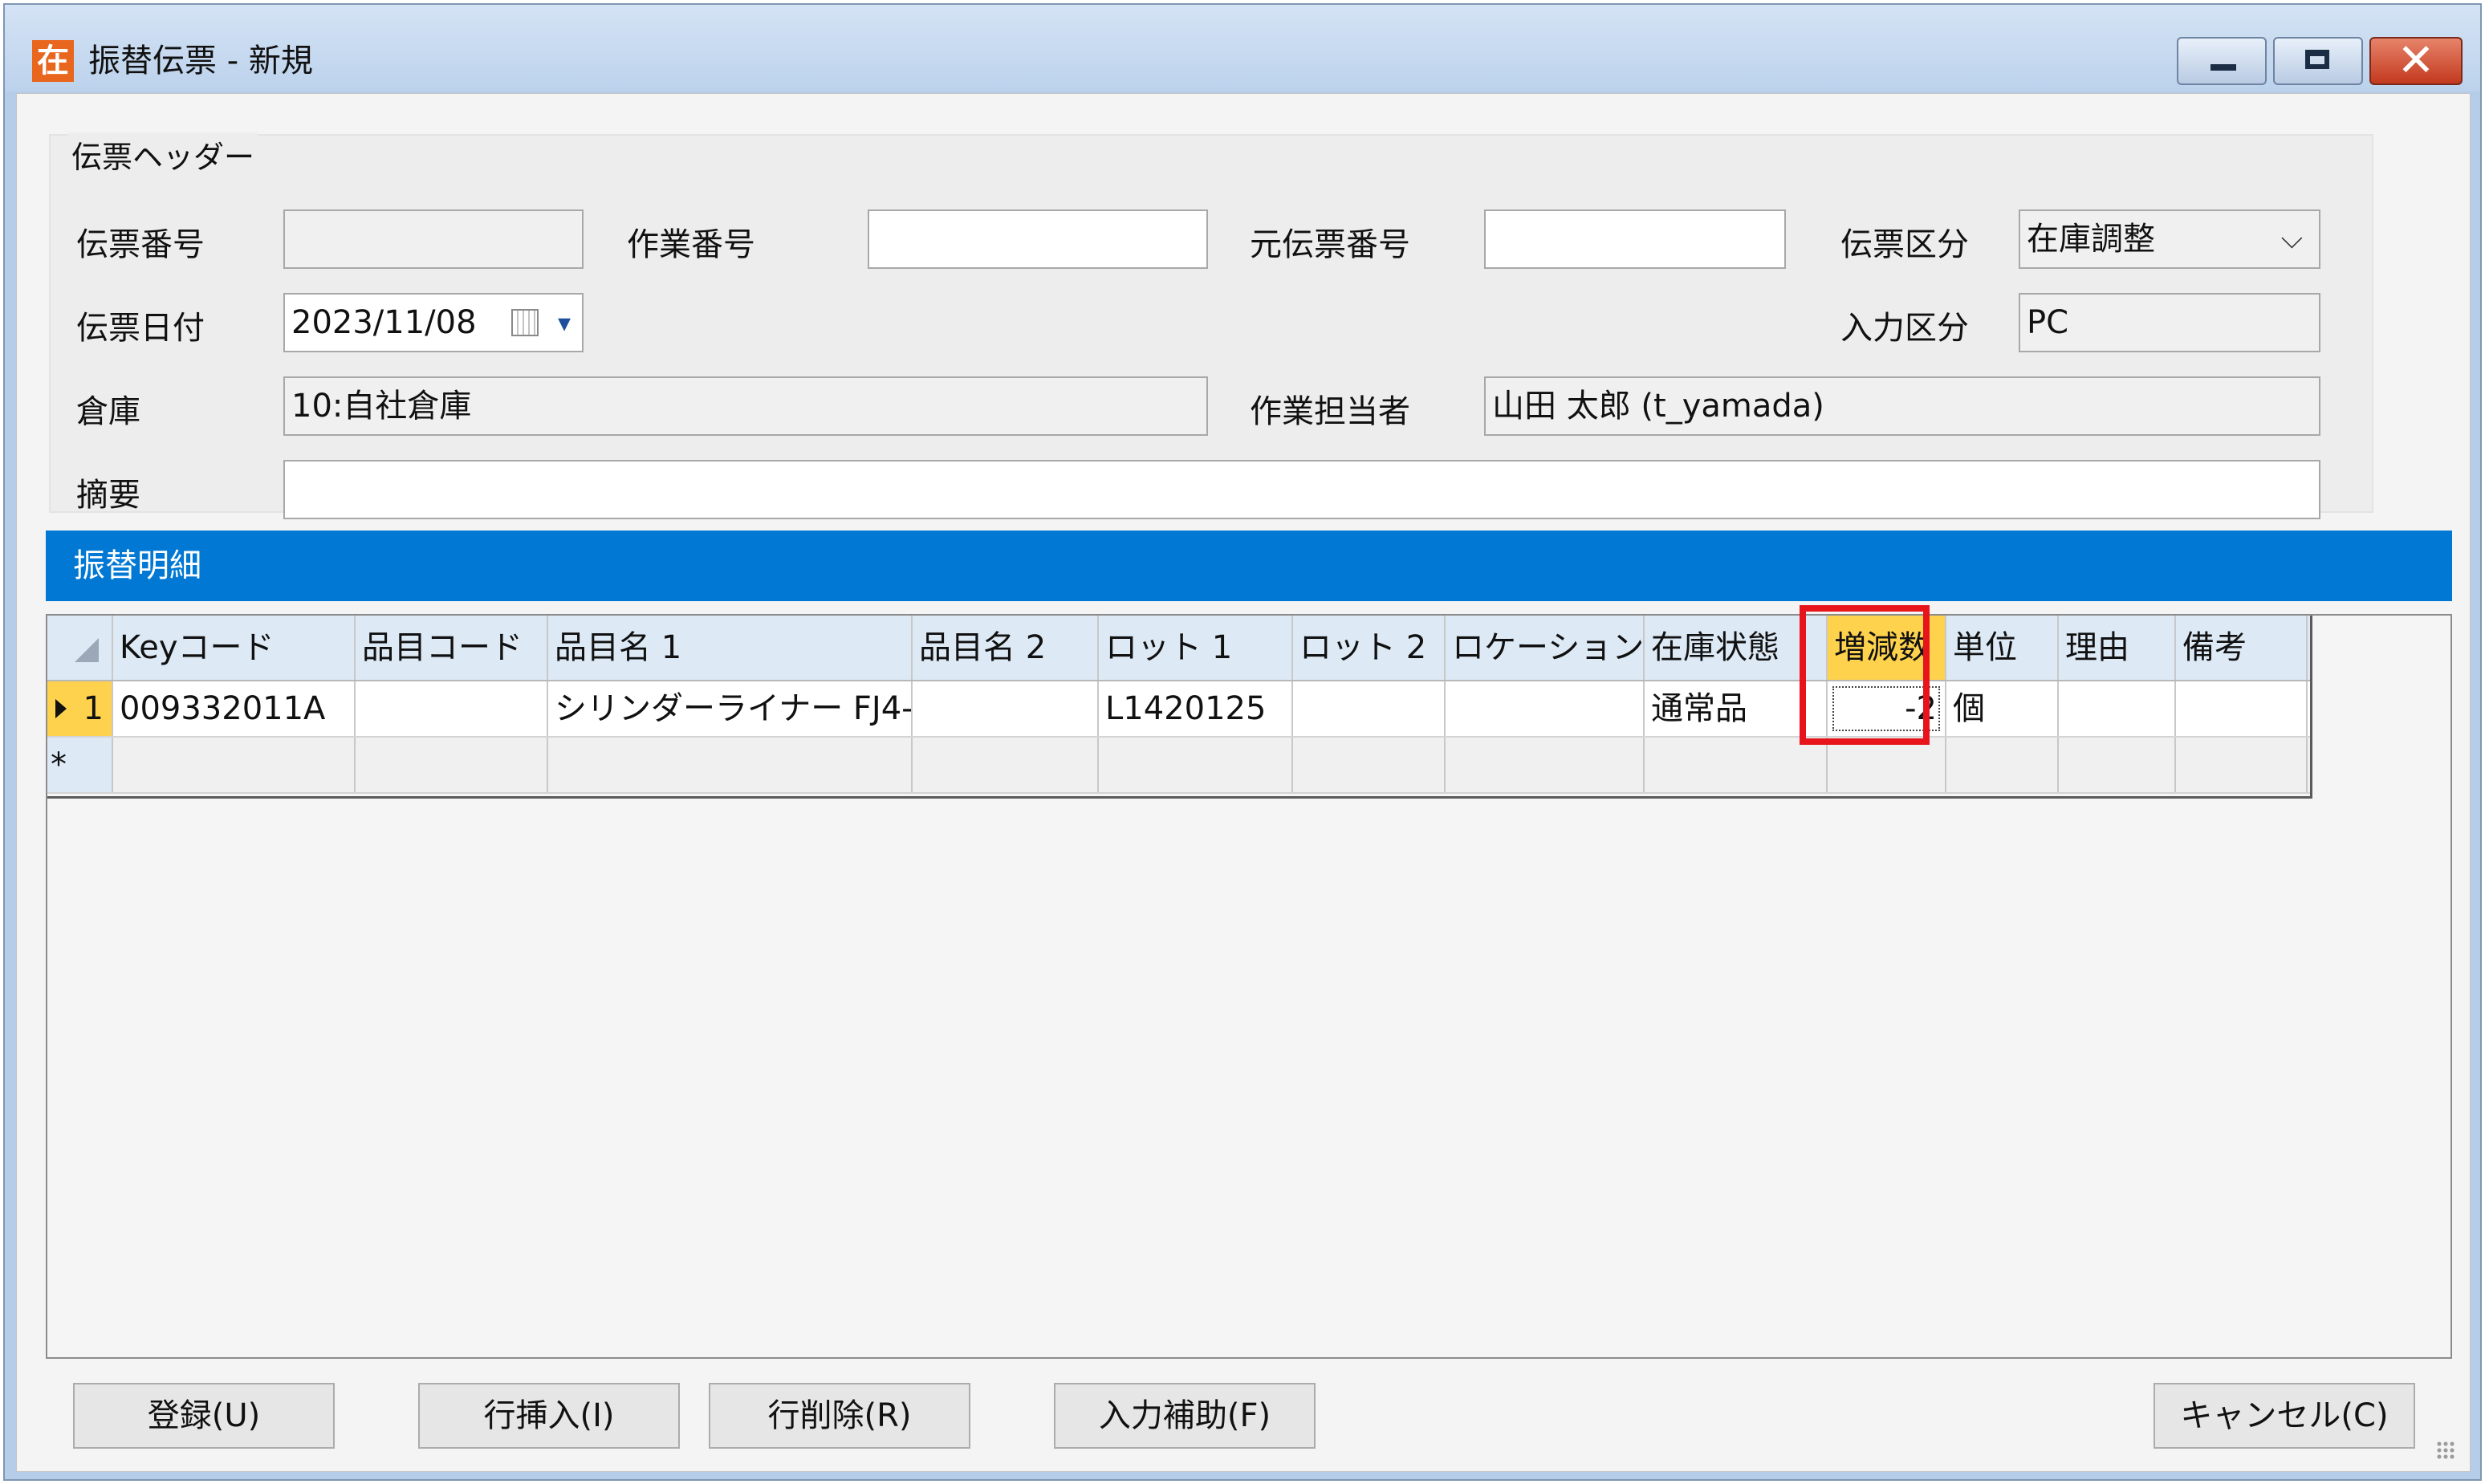 The height and width of the screenshot is (1484, 2485). What do you see at coordinates (2445, 1450) in the screenshot?
I see `resize-grip-icon` at bounding box center [2445, 1450].